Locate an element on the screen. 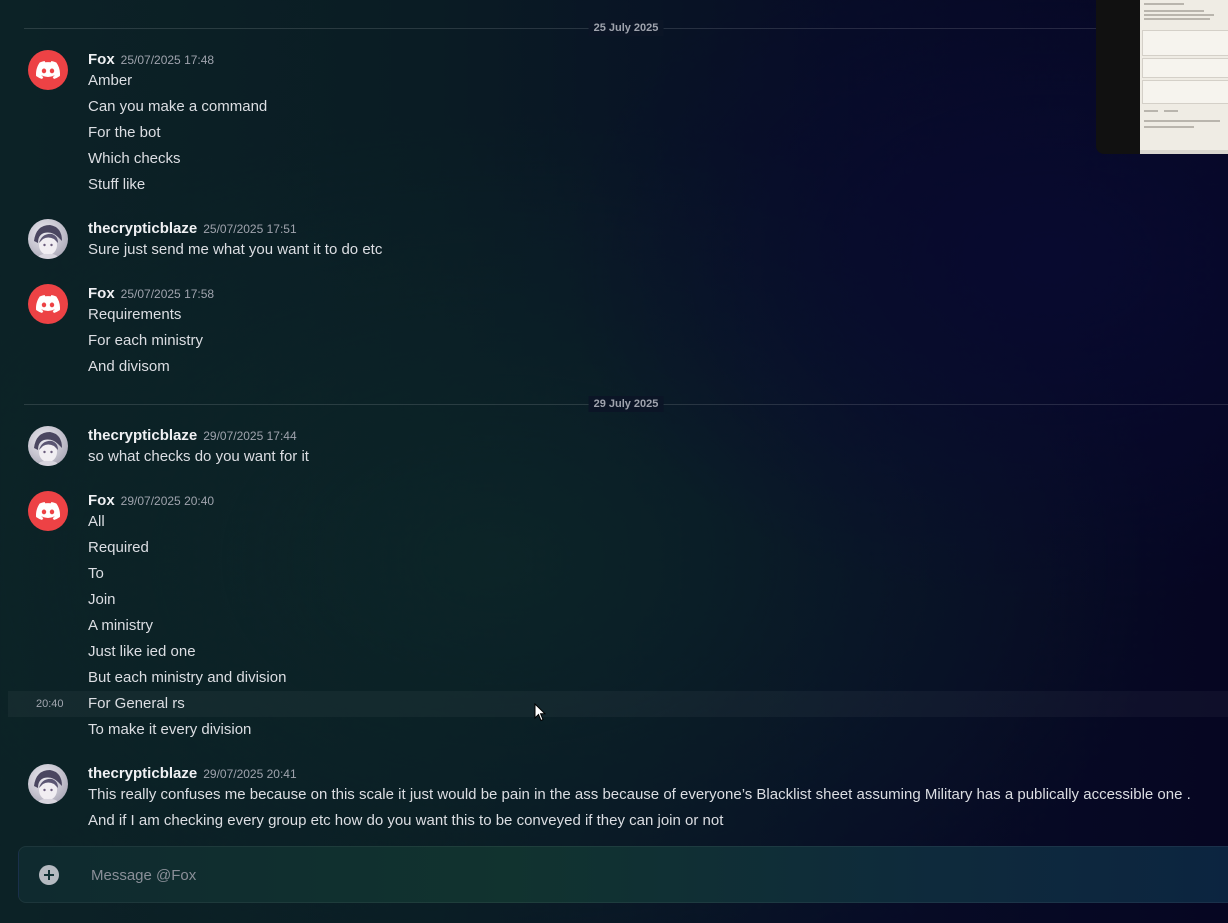  date-divider-label: 29 July 2025 is located at coordinates (626, 404).